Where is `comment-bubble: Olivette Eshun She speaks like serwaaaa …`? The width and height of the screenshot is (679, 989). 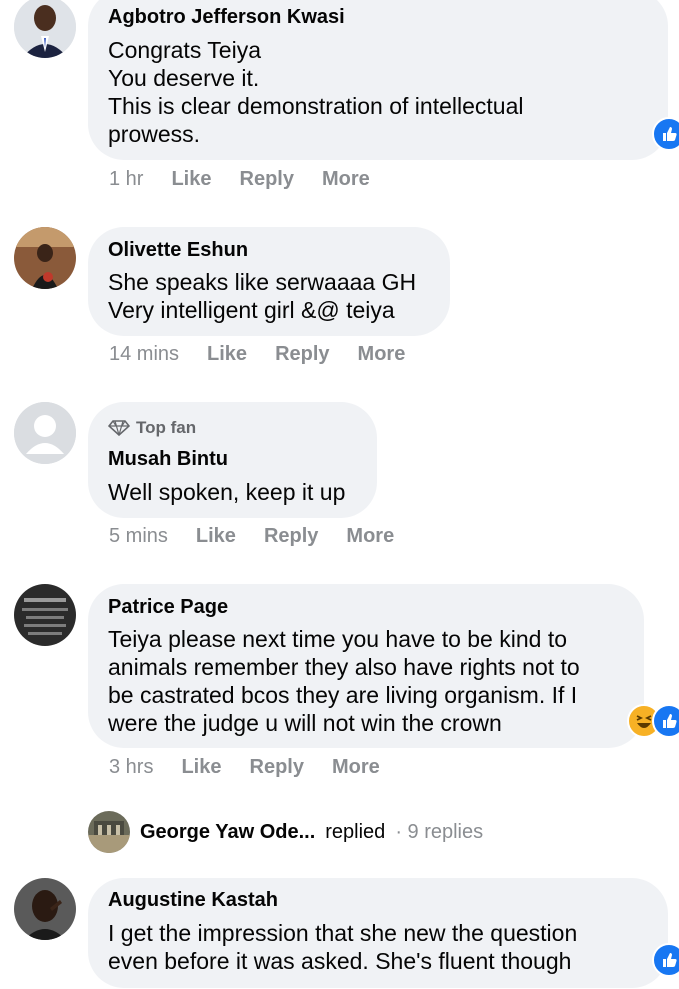 comment-bubble: Olivette Eshun She speaks like serwaaaa … is located at coordinates (269, 281).